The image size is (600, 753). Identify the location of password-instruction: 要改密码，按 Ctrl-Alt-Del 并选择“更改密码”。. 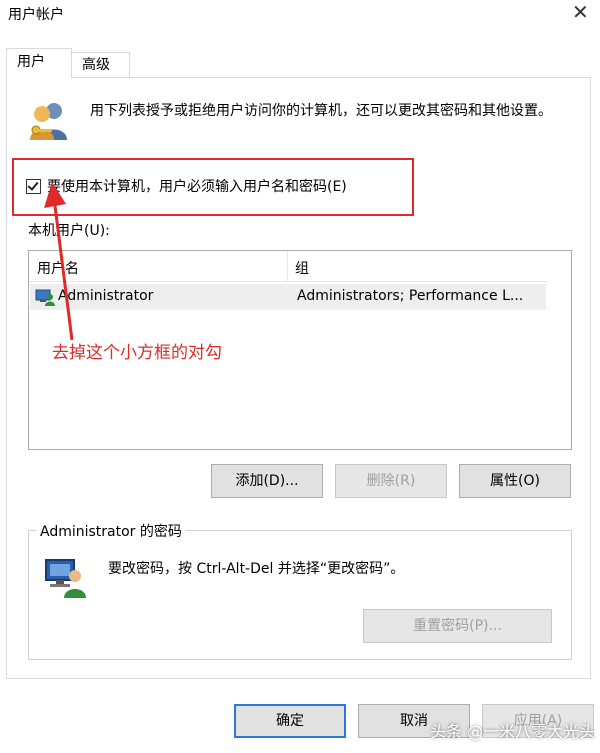
(256, 569).